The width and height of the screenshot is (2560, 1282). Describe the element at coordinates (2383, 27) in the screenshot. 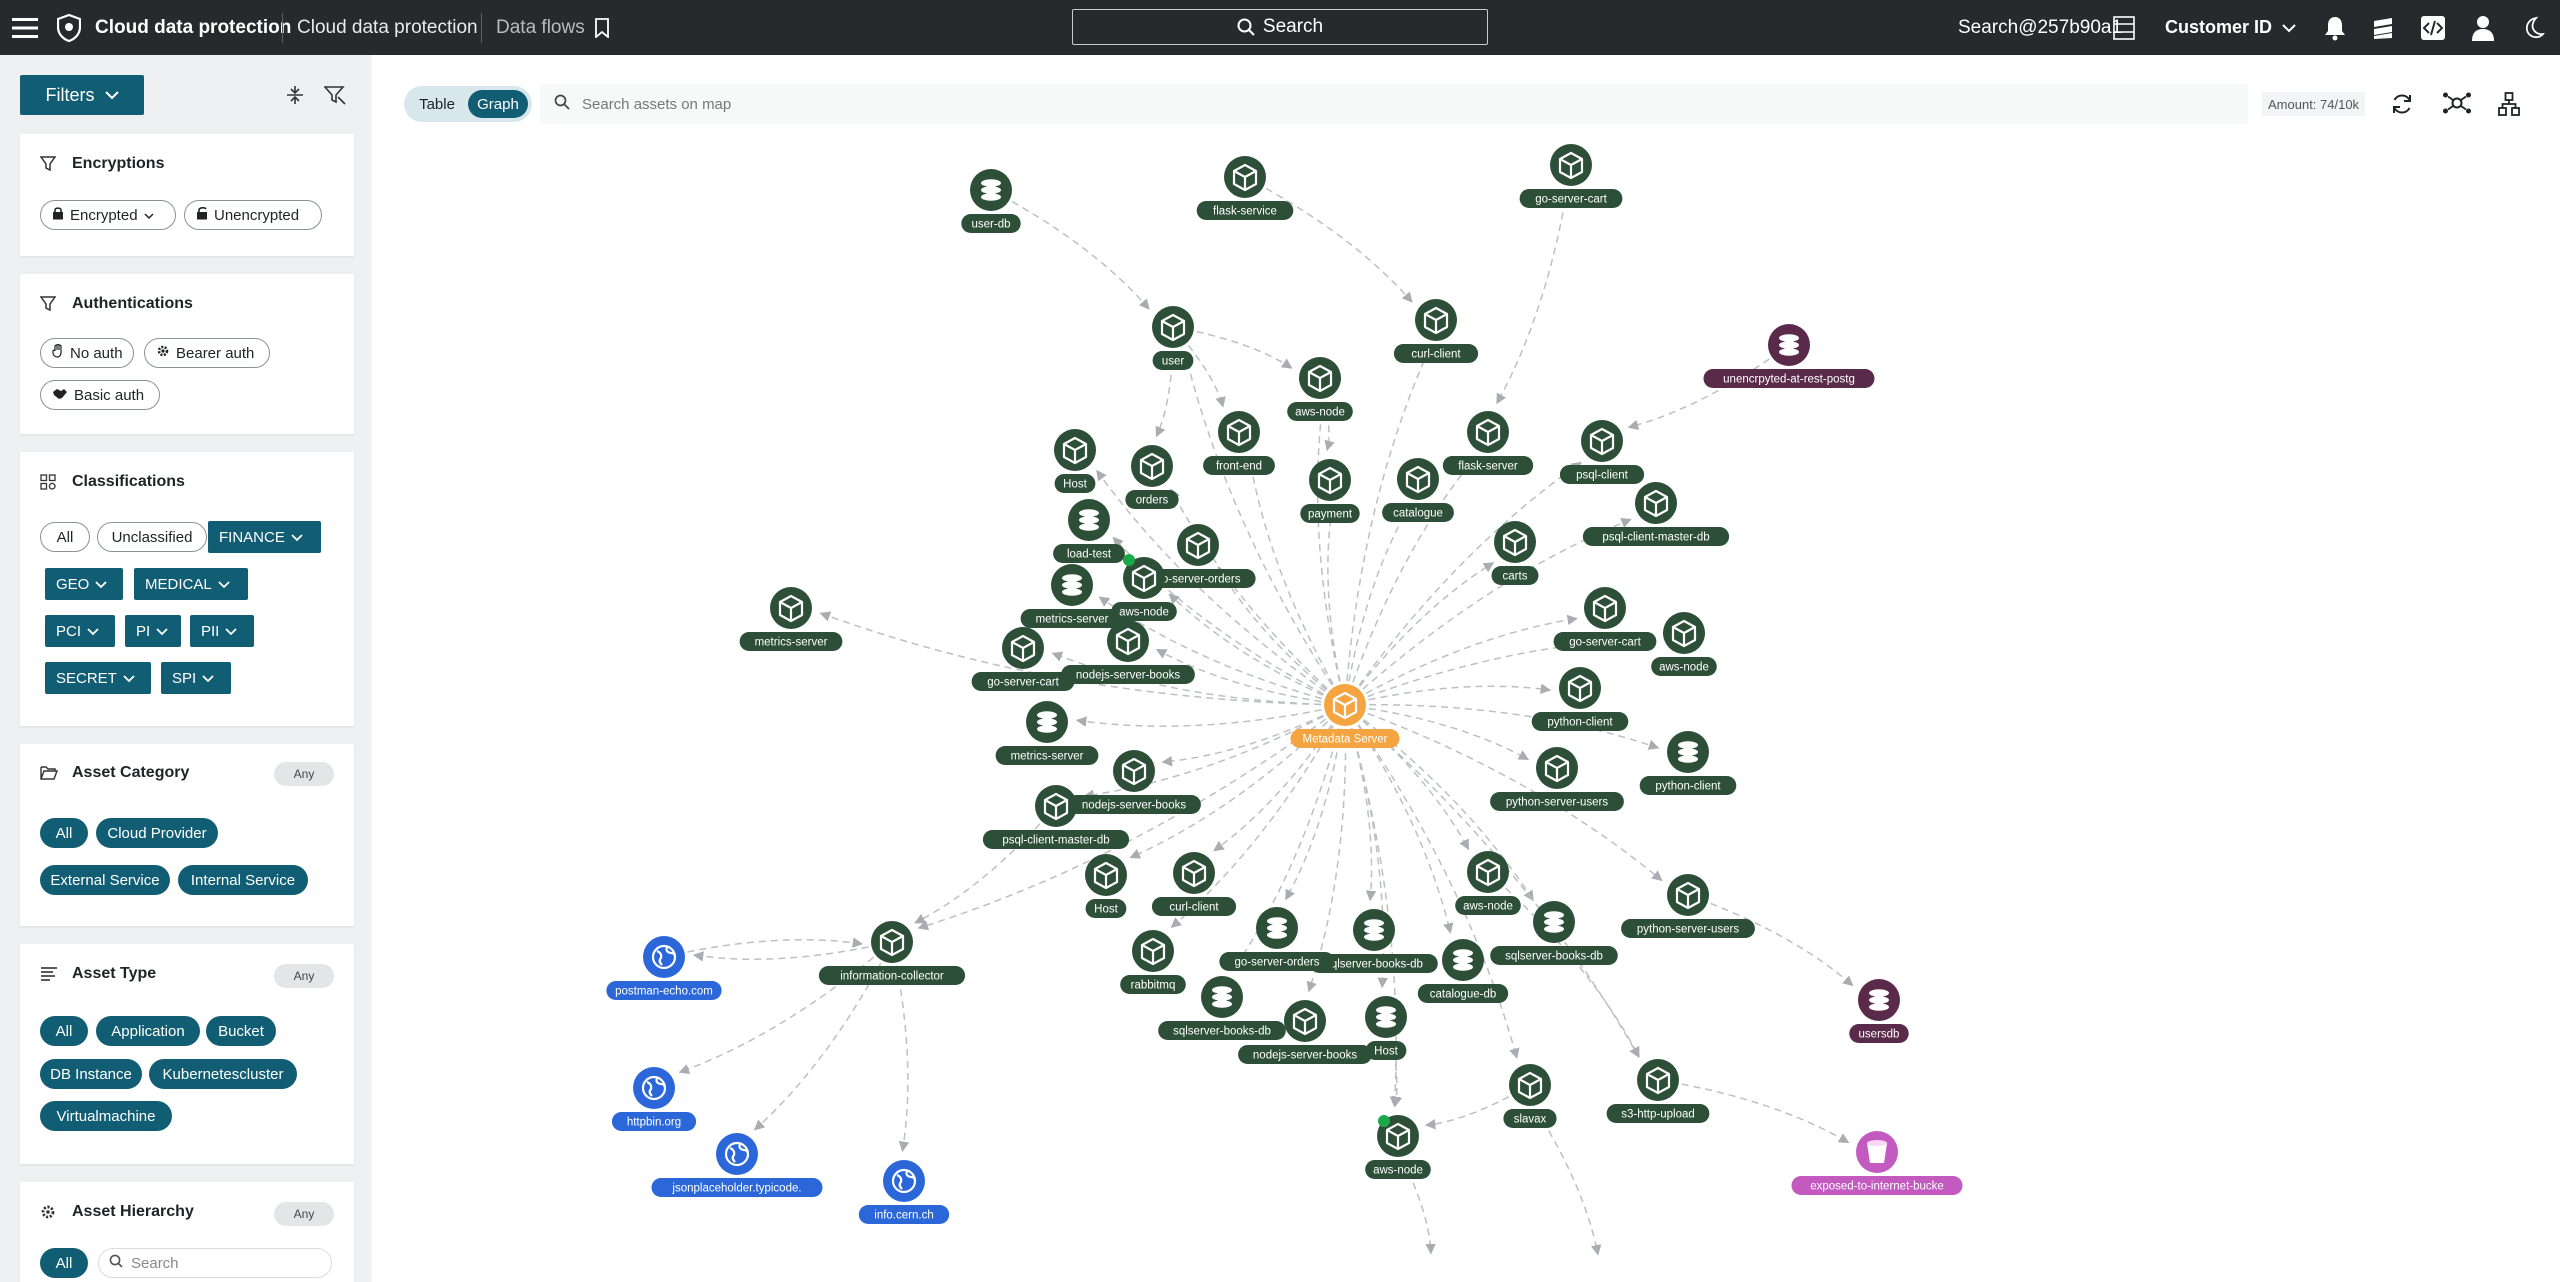

I see `stack-layers-icon` at that location.